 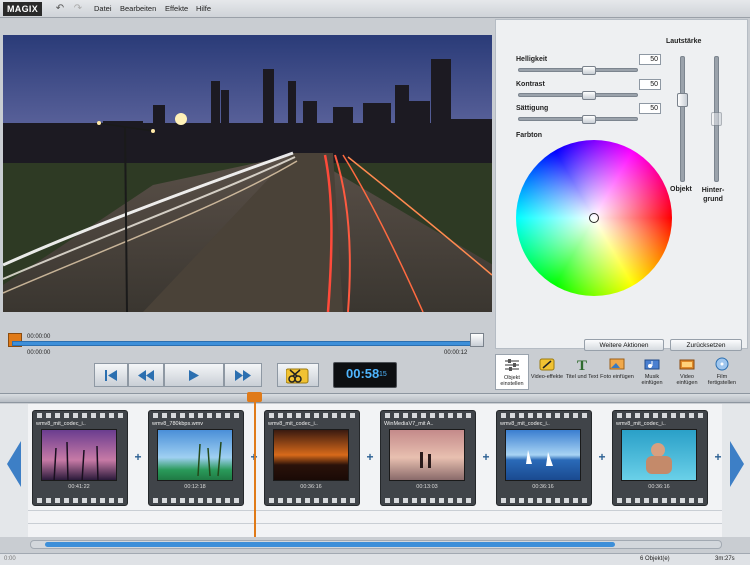 I want to click on brightness-label: Helligkeit, so click(x=532, y=59).